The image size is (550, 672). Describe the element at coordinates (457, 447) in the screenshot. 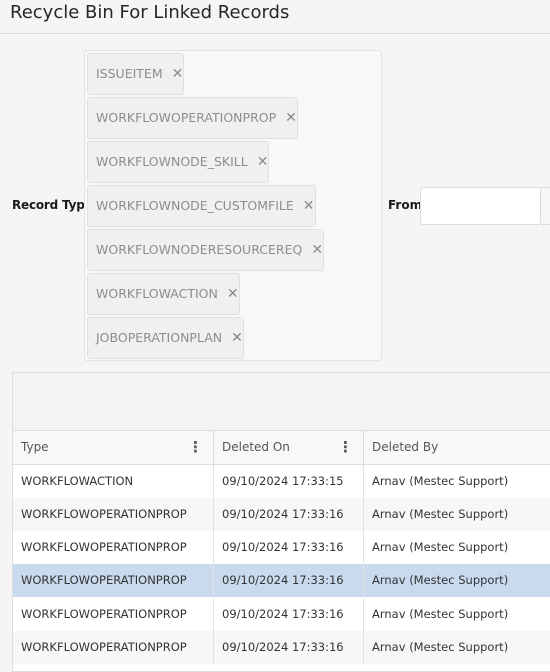

I see `column-header-deleted-by: Deleted By` at that location.